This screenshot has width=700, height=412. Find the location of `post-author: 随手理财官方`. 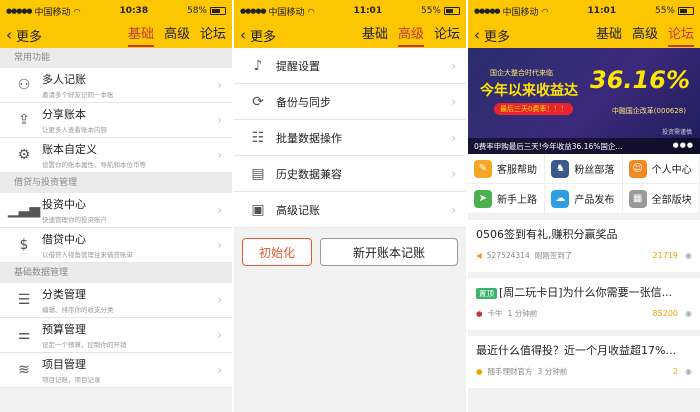

post-author: 随手理财官方 is located at coordinates (510, 371).